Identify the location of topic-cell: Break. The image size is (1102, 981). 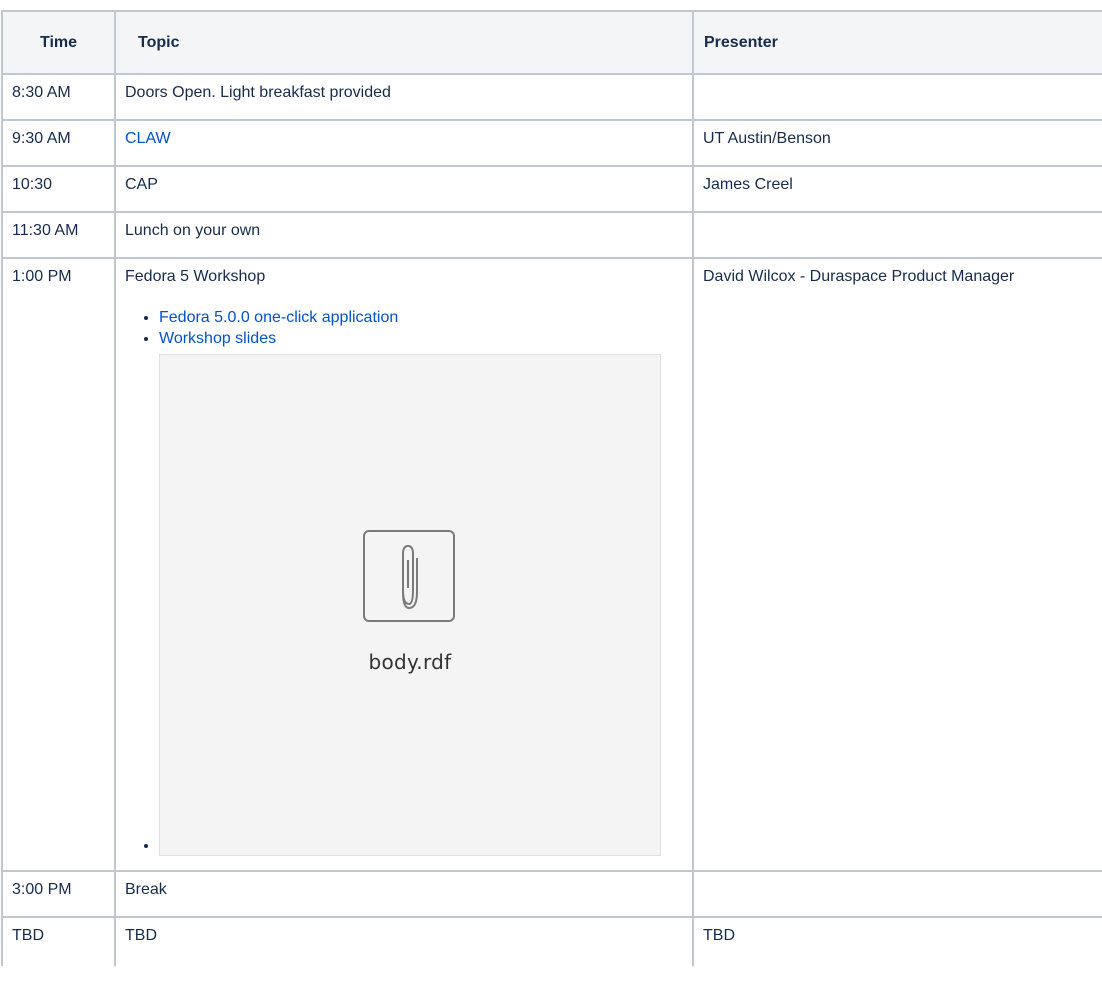
(404, 894).